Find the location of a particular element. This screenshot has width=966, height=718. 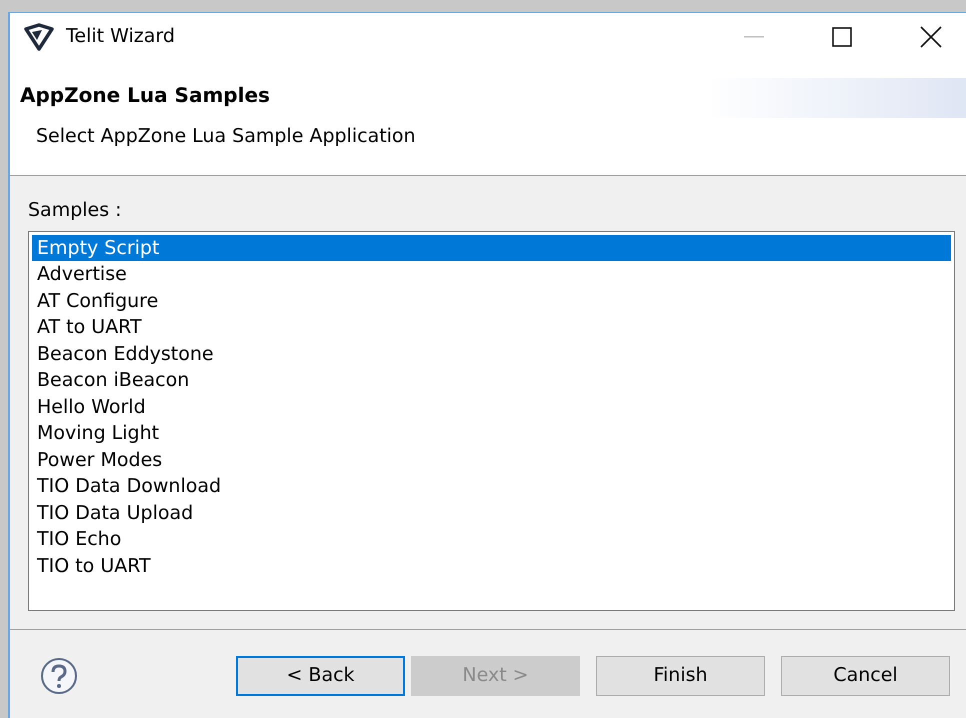

sample-item: TIO Data Upload is located at coordinates (491, 513).